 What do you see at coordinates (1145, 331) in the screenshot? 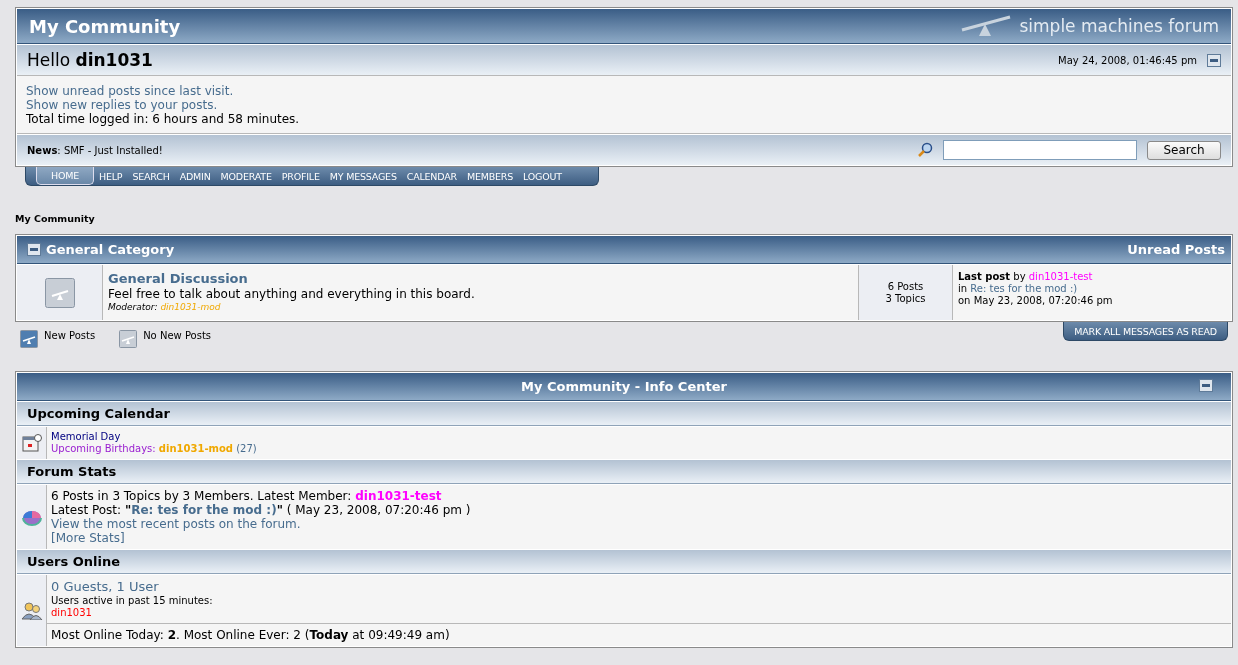
I see `mark-read-button: MARK ALL MESSAGES AS READ` at bounding box center [1145, 331].